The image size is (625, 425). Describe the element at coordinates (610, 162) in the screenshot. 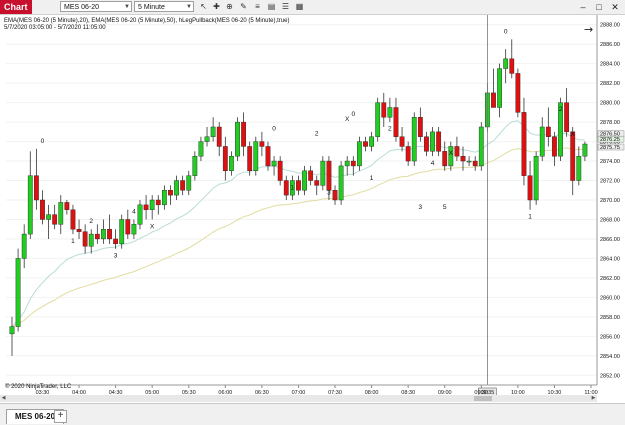

I see `price-tick-label: 2874.00` at that location.